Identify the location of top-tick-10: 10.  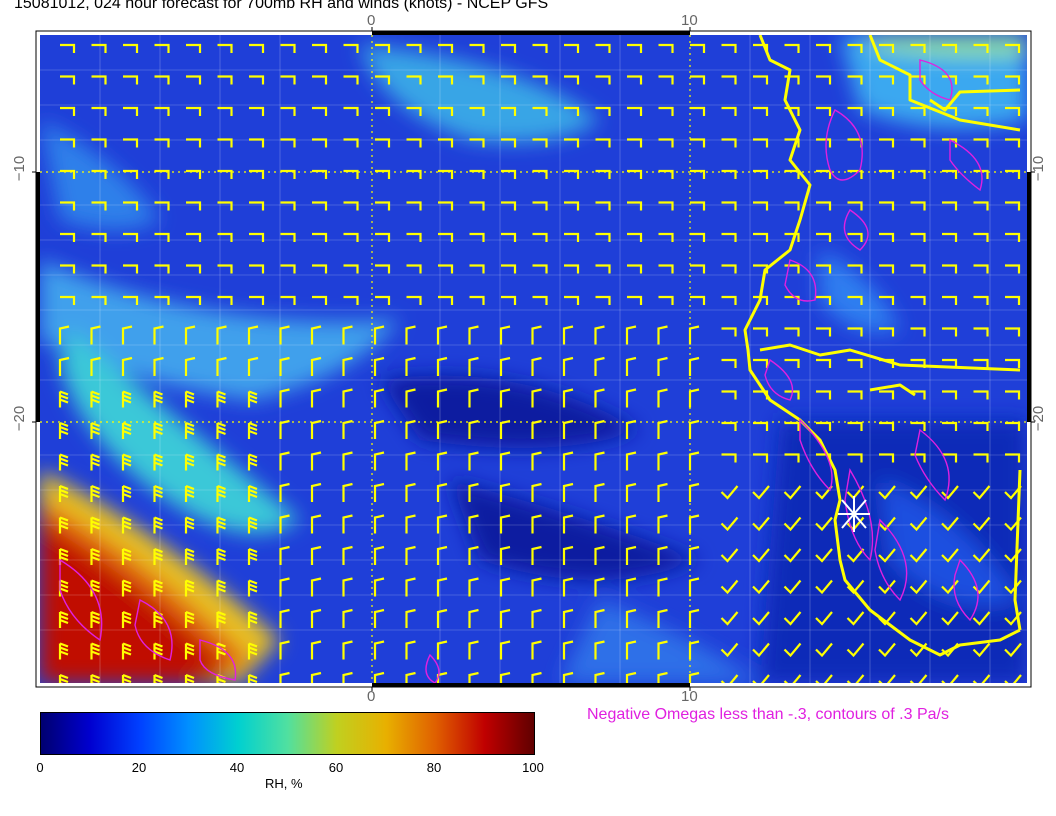
(689, 20).